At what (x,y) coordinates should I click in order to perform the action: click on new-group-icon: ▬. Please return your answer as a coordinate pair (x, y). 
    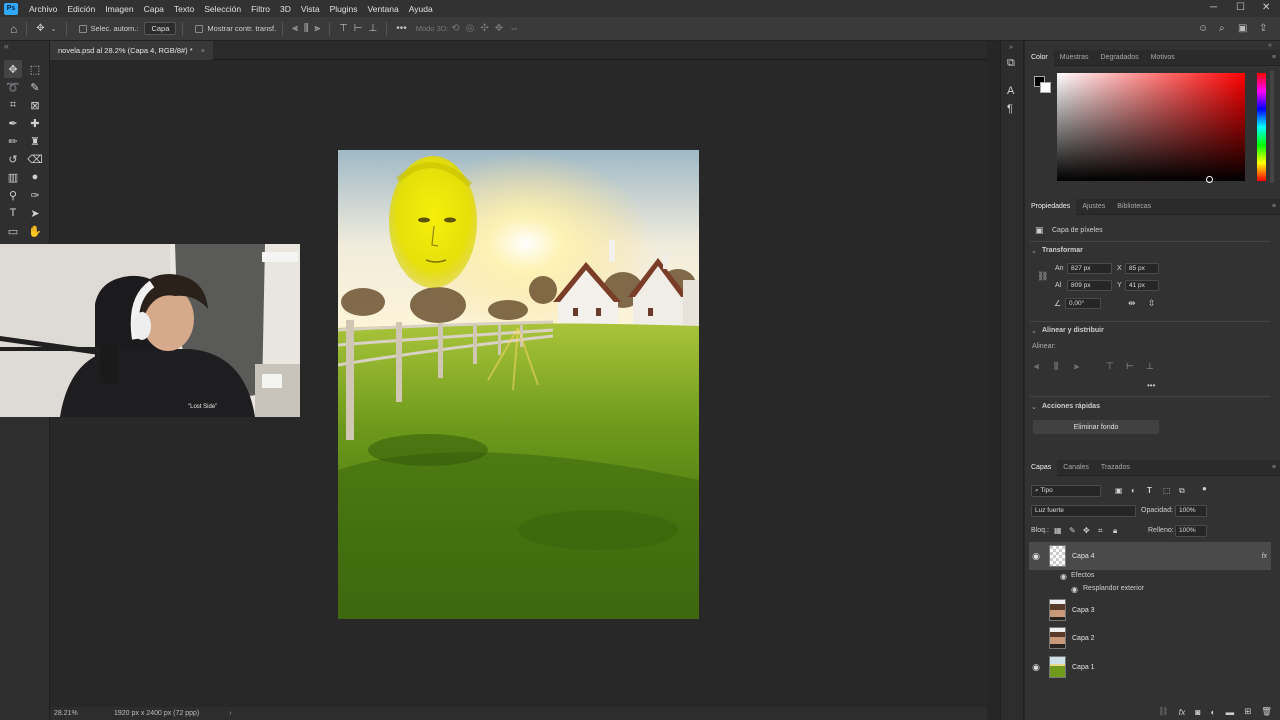
    Looking at the image, I should click on (1230, 712).